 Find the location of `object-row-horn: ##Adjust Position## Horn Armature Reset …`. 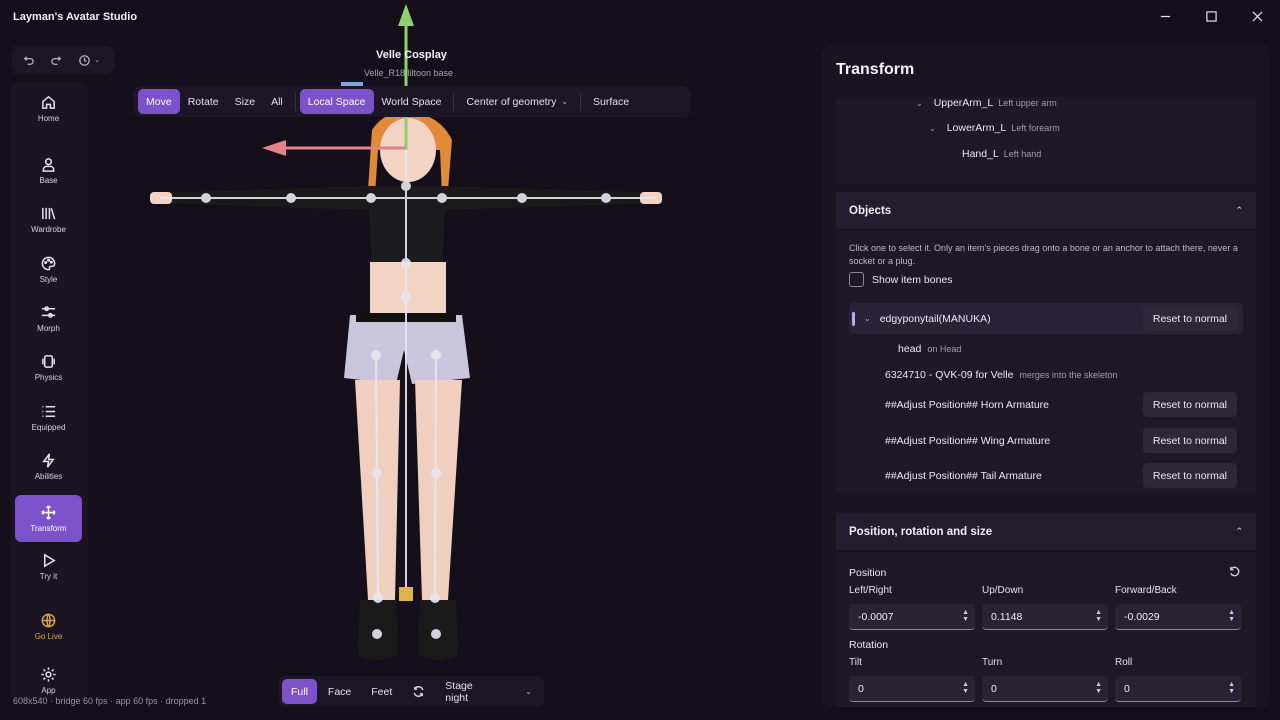

object-row-horn: ##Adjust Position## Horn Armature Reset … is located at coordinates (1046, 404).